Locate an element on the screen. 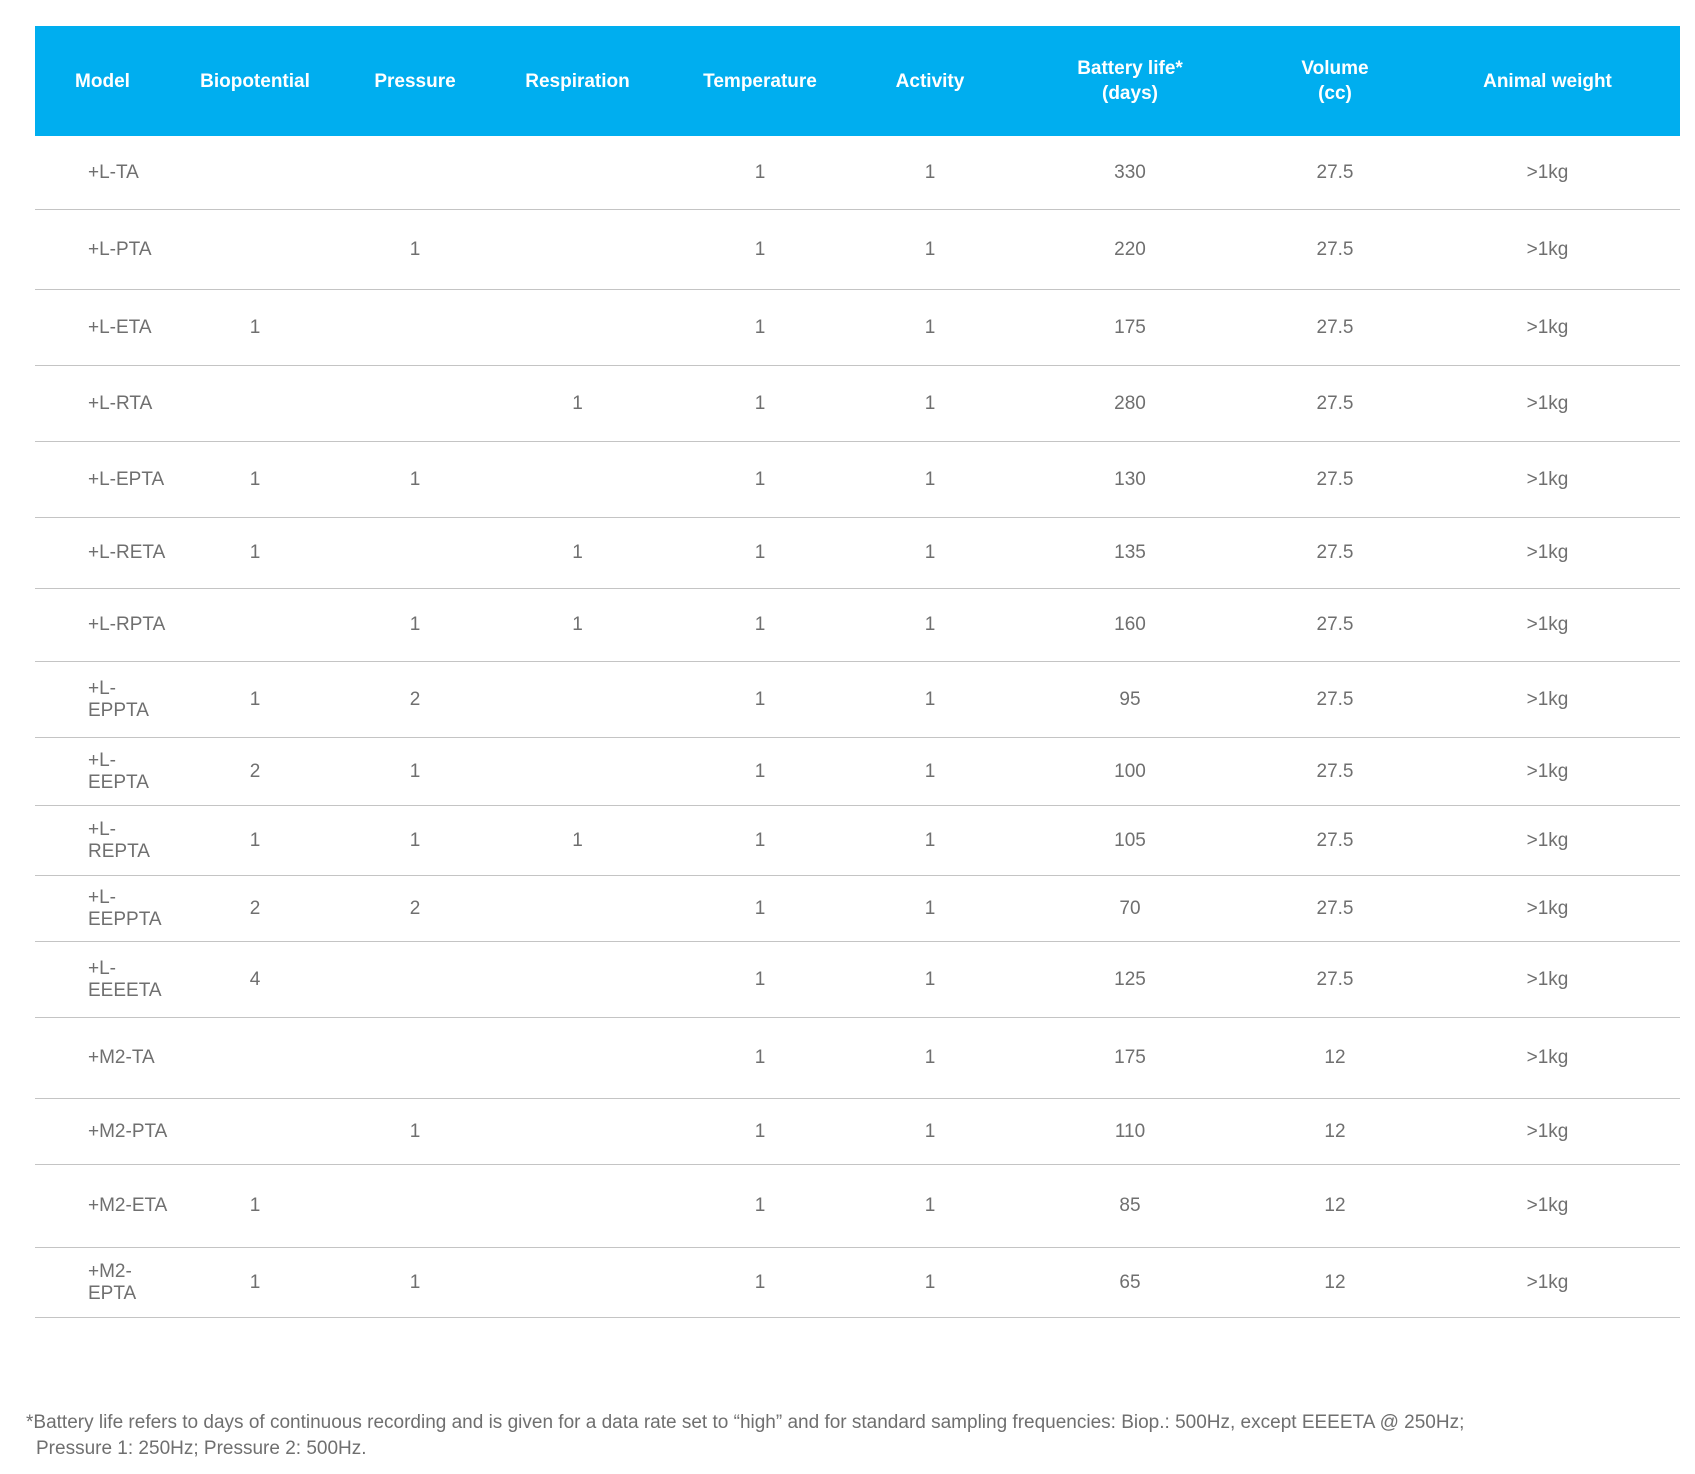 Image resolution: width=1695 pixels, height=1474 pixels. cell-battery-life: 85 is located at coordinates (1130, 1205).